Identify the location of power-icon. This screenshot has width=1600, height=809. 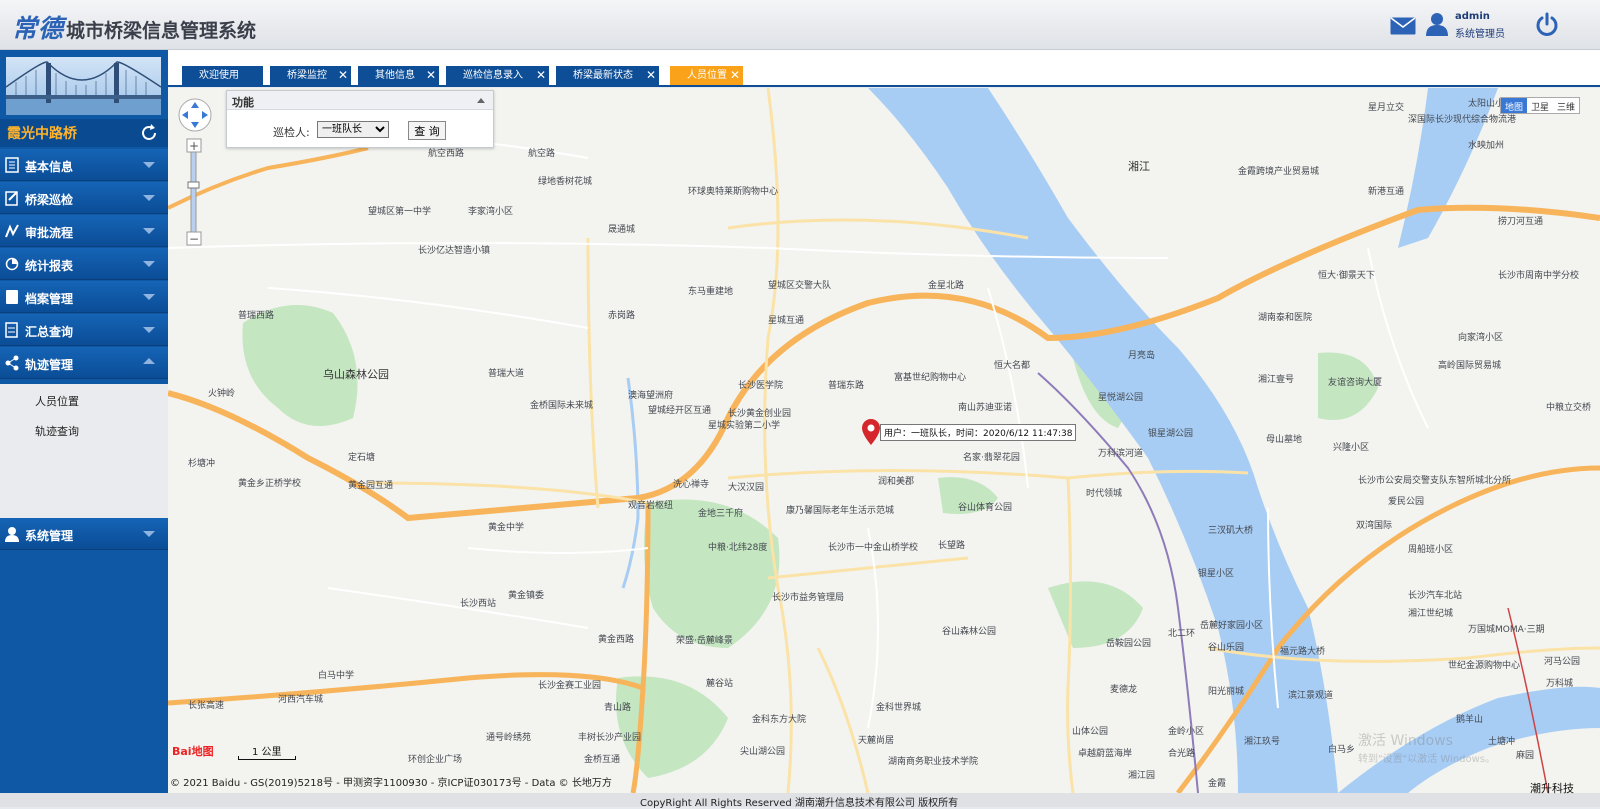
(1547, 25).